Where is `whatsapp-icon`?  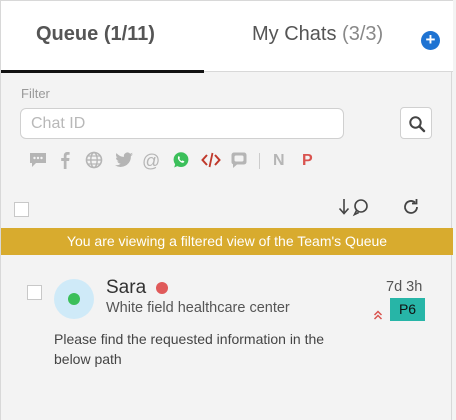
whatsapp-icon is located at coordinates (181, 161).